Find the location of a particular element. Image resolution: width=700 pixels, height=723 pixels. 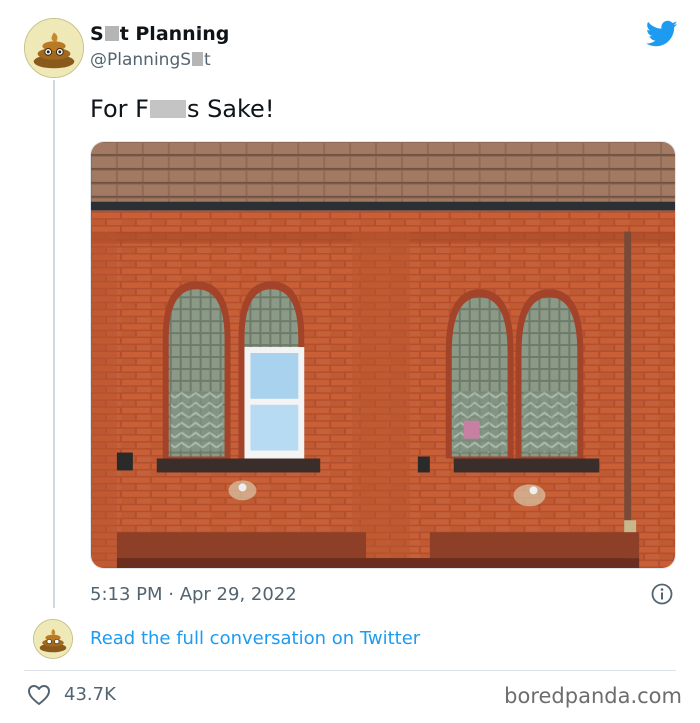

avatar is located at coordinates (54, 48).